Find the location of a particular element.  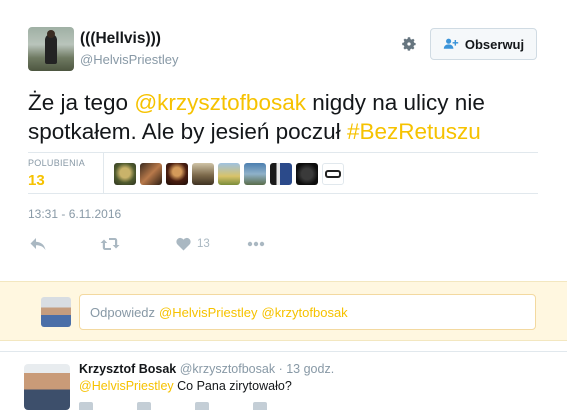

reply-actions is located at coordinates (209, 406).